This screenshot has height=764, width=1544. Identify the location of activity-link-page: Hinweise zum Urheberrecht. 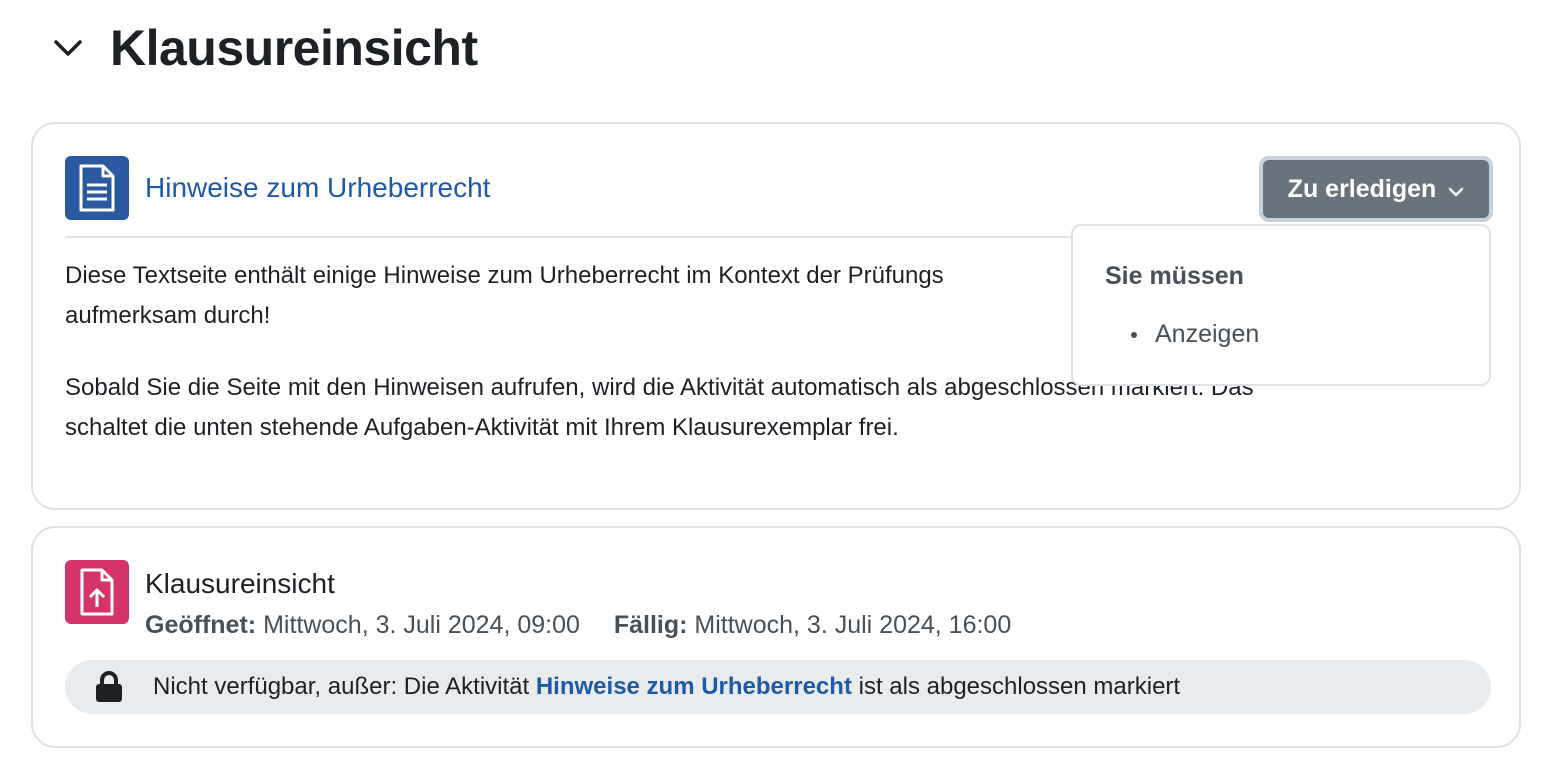
(317, 188).